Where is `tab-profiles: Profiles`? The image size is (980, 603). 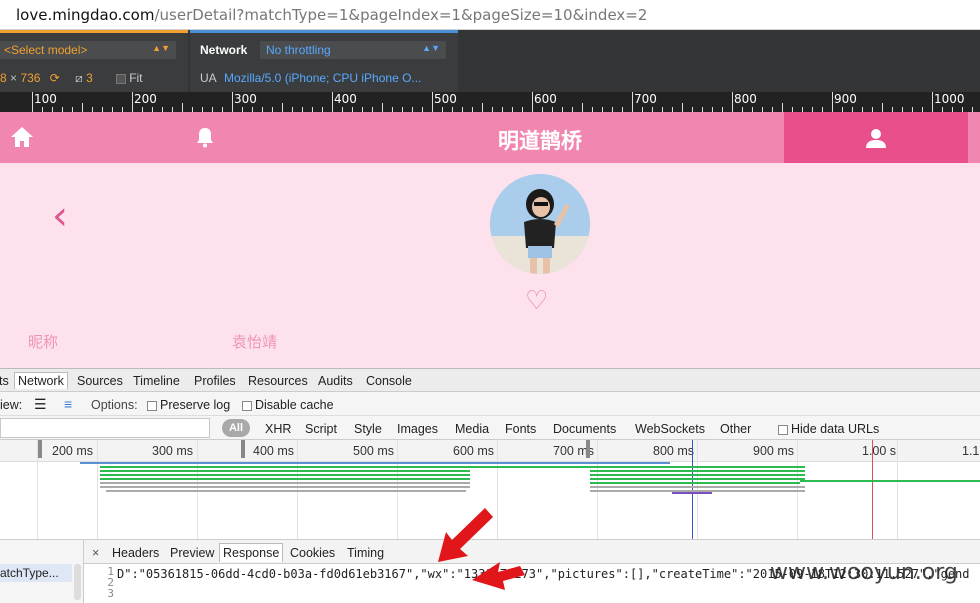
tab-profiles: Profiles is located at coordinates (215, 381).